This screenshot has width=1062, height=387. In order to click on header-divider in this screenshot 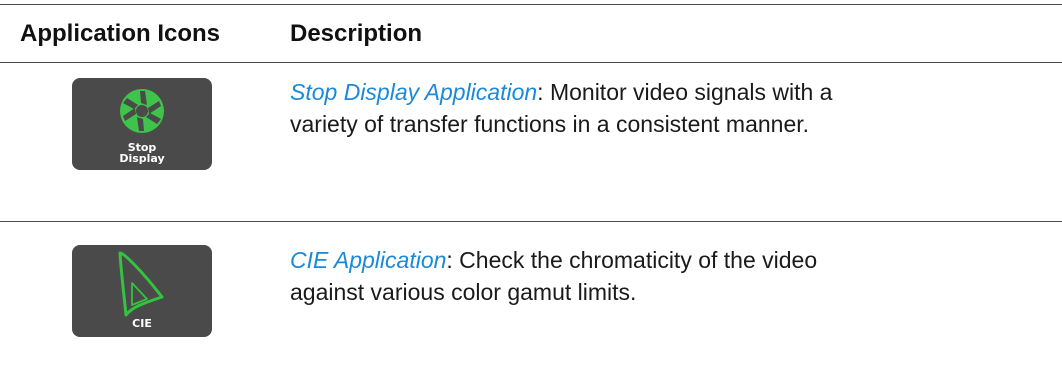, I will do `click(531, 62)`.